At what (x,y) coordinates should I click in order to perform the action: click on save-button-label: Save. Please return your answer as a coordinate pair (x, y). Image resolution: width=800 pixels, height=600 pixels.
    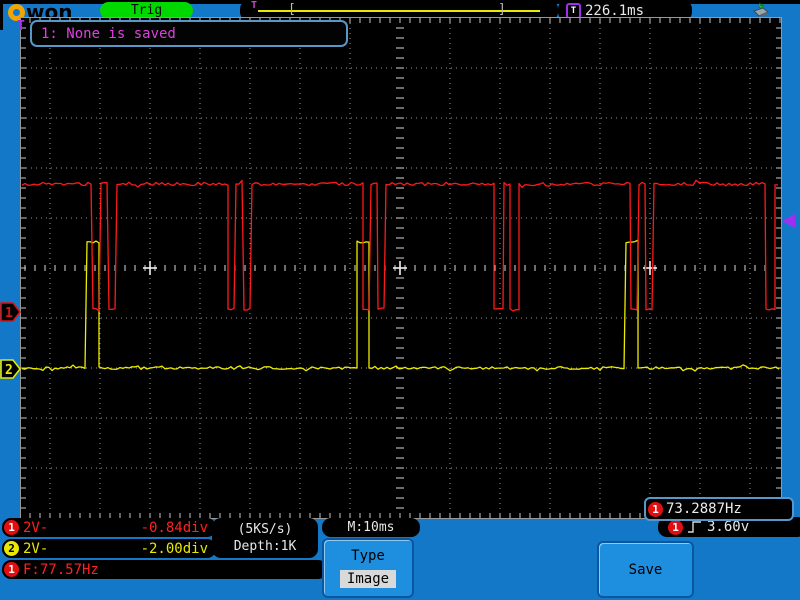
    Looking at the image, I should click on (645, 569).